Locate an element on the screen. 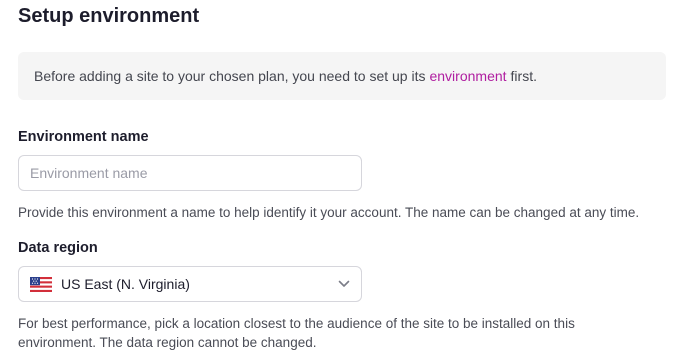  environment-name-input is located at coordinates (190, 173).